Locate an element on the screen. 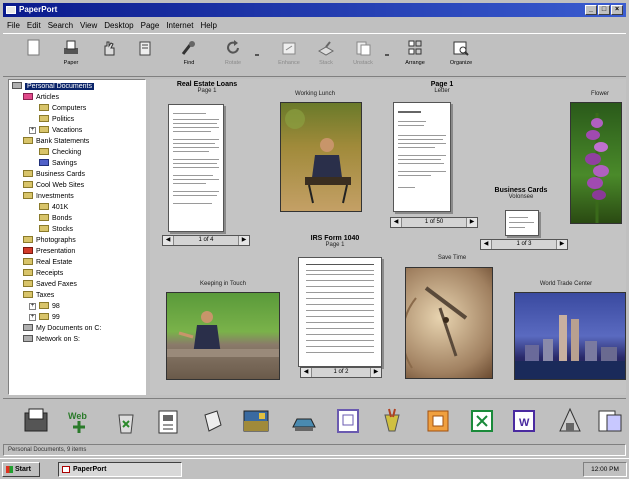 The height and width of the screenshot is (479, 629). tree-item-99: 99 is located at coordinates (49, 317).